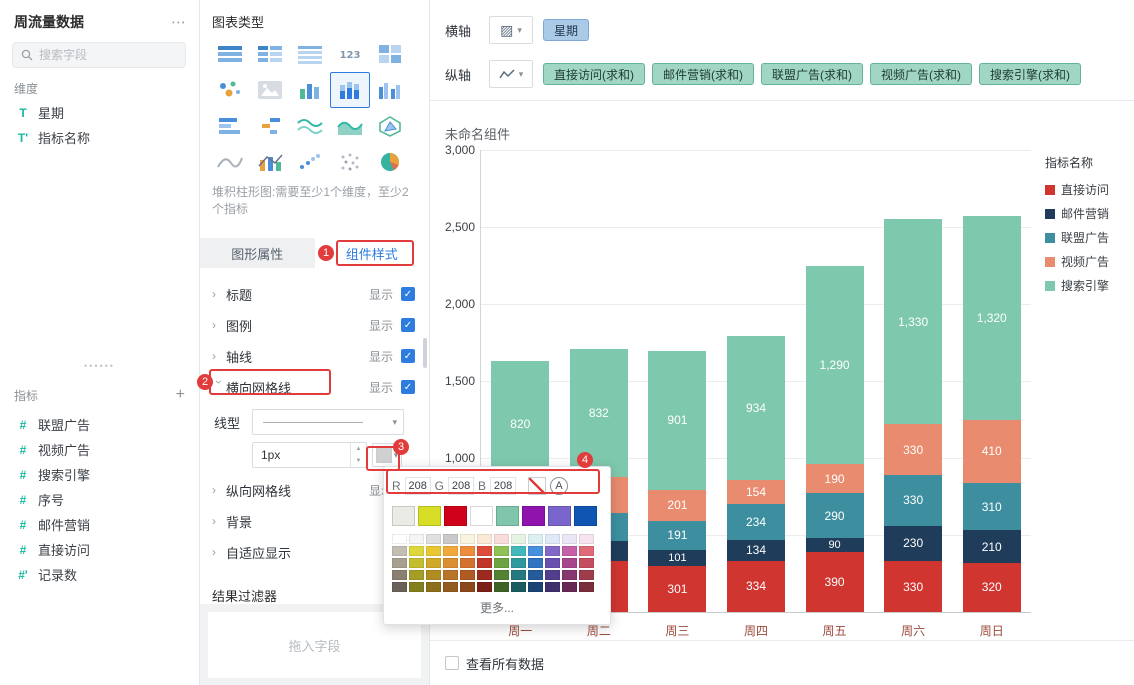 Image resolution: width=1134 pixels, height=685 pixels. I want to click on y-axis-pill: 邮件营销(求和), so click(703, 74).